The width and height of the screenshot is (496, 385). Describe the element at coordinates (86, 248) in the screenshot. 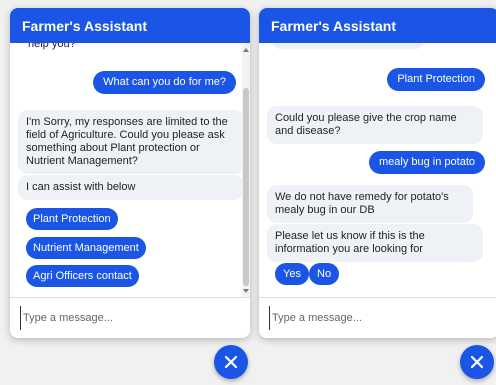

I see `option-nutrient-management-button: Nutrient Management` at that location.